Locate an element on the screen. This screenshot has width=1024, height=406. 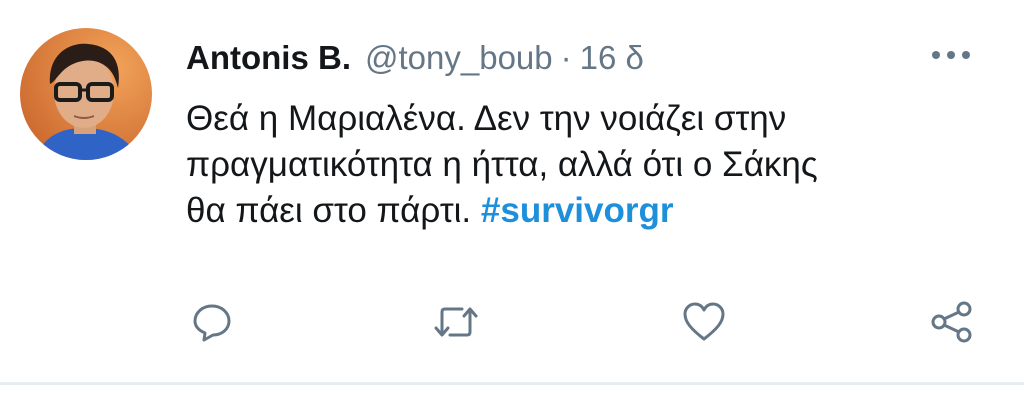
like-button is located at coordinates (704, 322).